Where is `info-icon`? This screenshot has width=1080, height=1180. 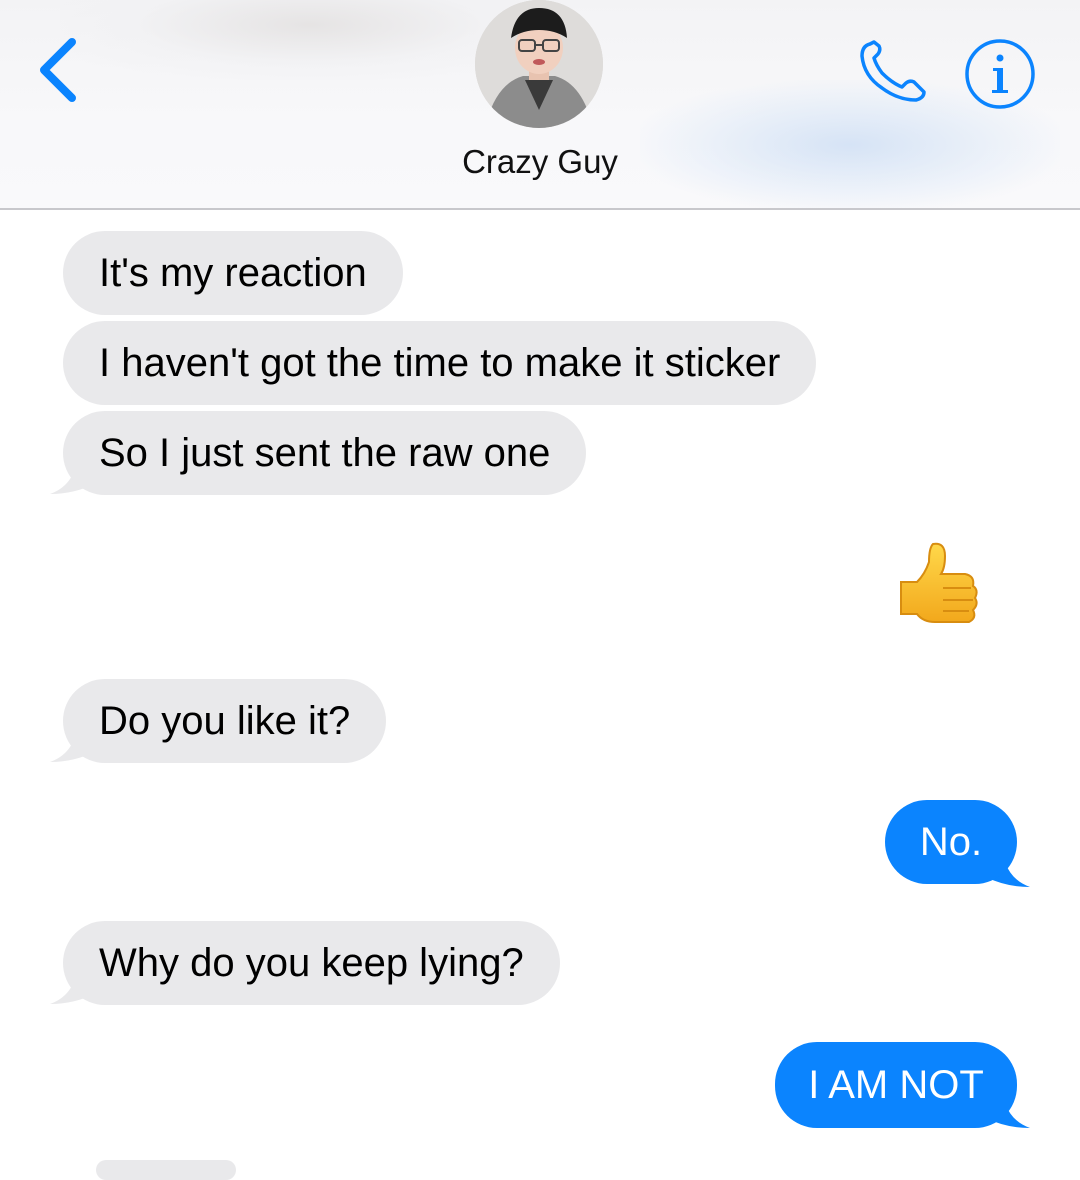
info-icon is located at coordinates (1000, 74).